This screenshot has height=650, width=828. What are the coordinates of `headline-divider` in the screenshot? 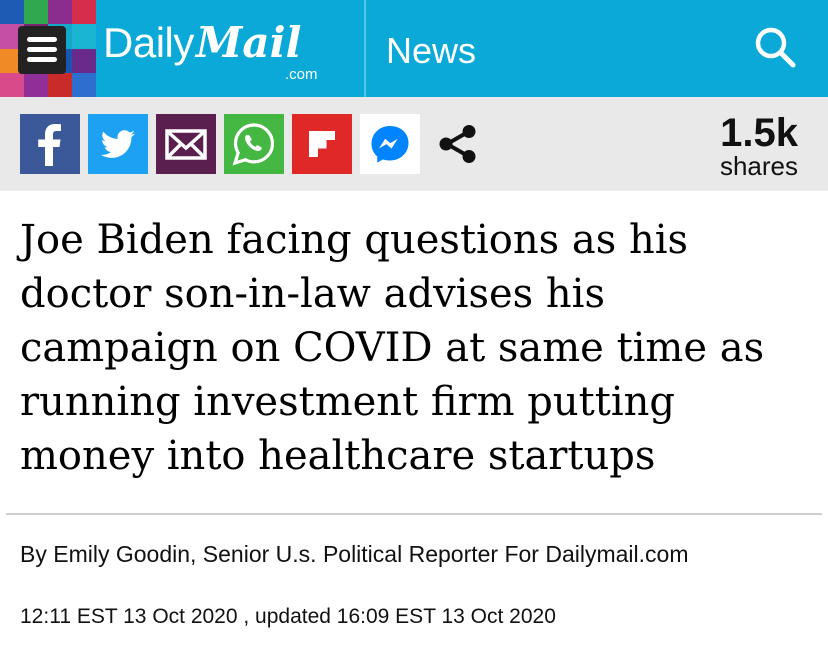 It's located at (414, 514).